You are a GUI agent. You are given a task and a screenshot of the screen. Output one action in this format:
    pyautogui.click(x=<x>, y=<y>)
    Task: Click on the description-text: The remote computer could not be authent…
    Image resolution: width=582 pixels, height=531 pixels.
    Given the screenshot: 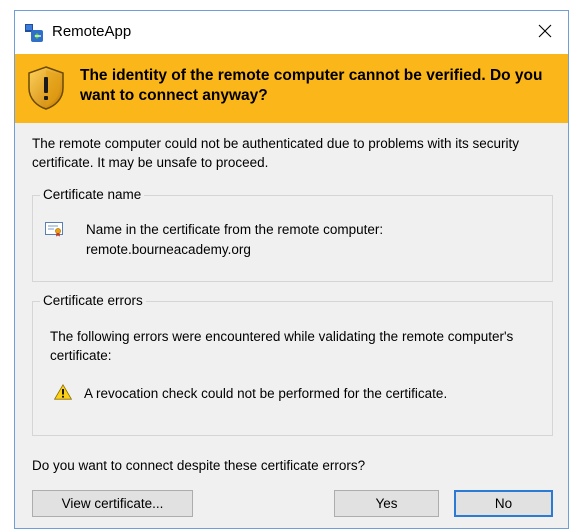 What is the action you would take?
    pyautogui.click(x=276, y=153)
    